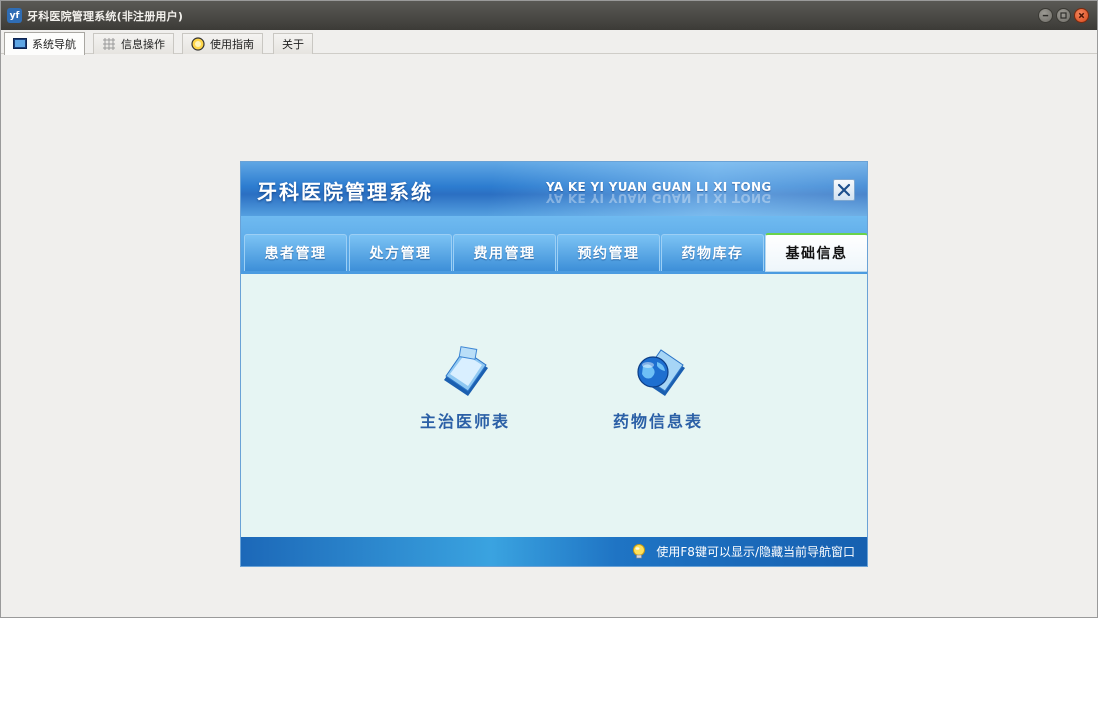 The height and width of the screenshot is (713, 1098). I want to click on tab-label: 基础信息, so click(816, 254).